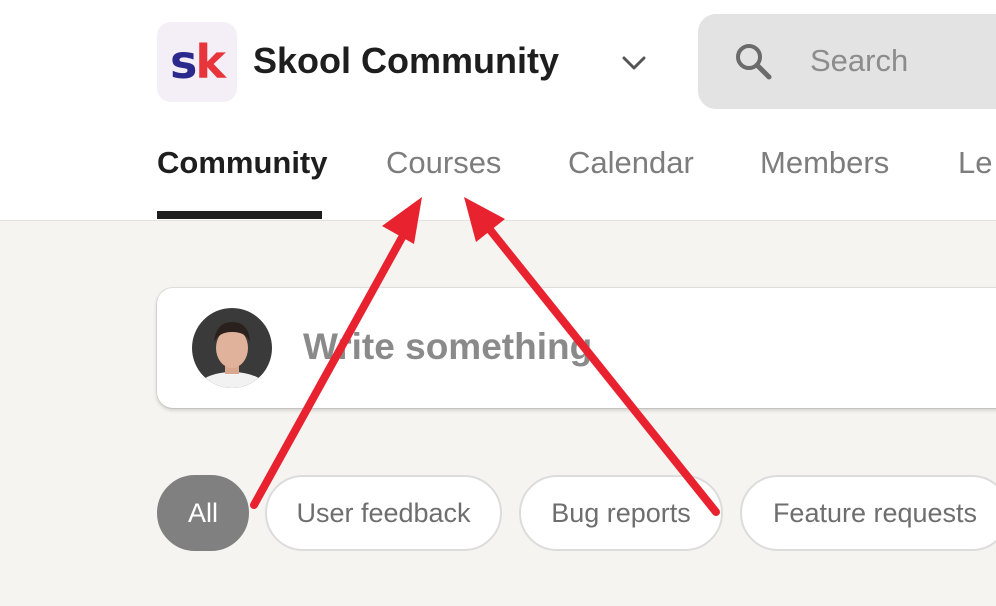 The width and height of the screenshot is (996, 606). I want to click on search-input: Search, so click(859, 61).